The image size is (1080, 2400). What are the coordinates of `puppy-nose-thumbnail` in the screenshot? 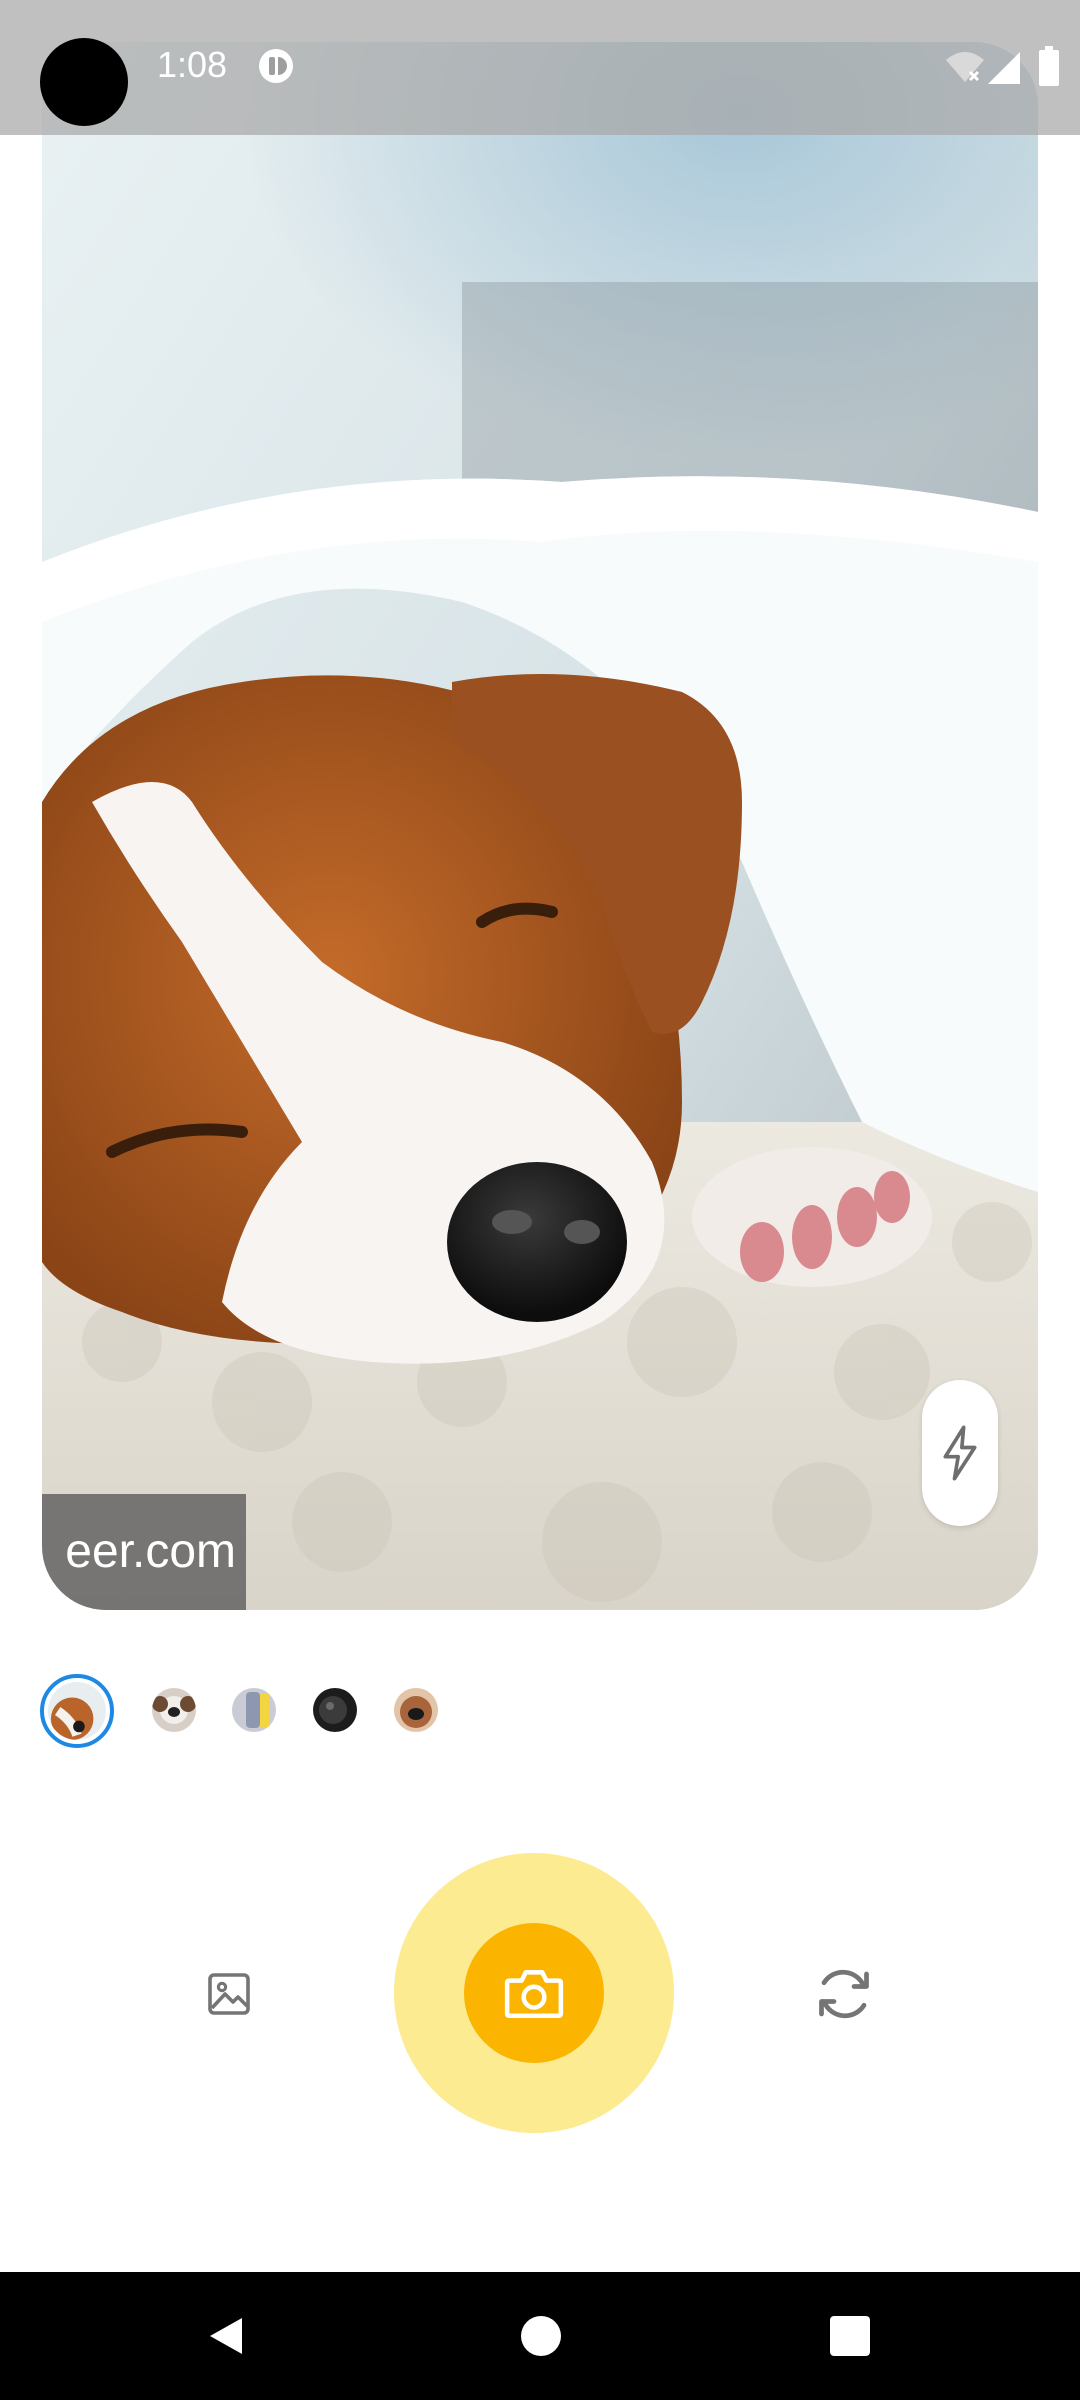 It's located at (416, 1710).